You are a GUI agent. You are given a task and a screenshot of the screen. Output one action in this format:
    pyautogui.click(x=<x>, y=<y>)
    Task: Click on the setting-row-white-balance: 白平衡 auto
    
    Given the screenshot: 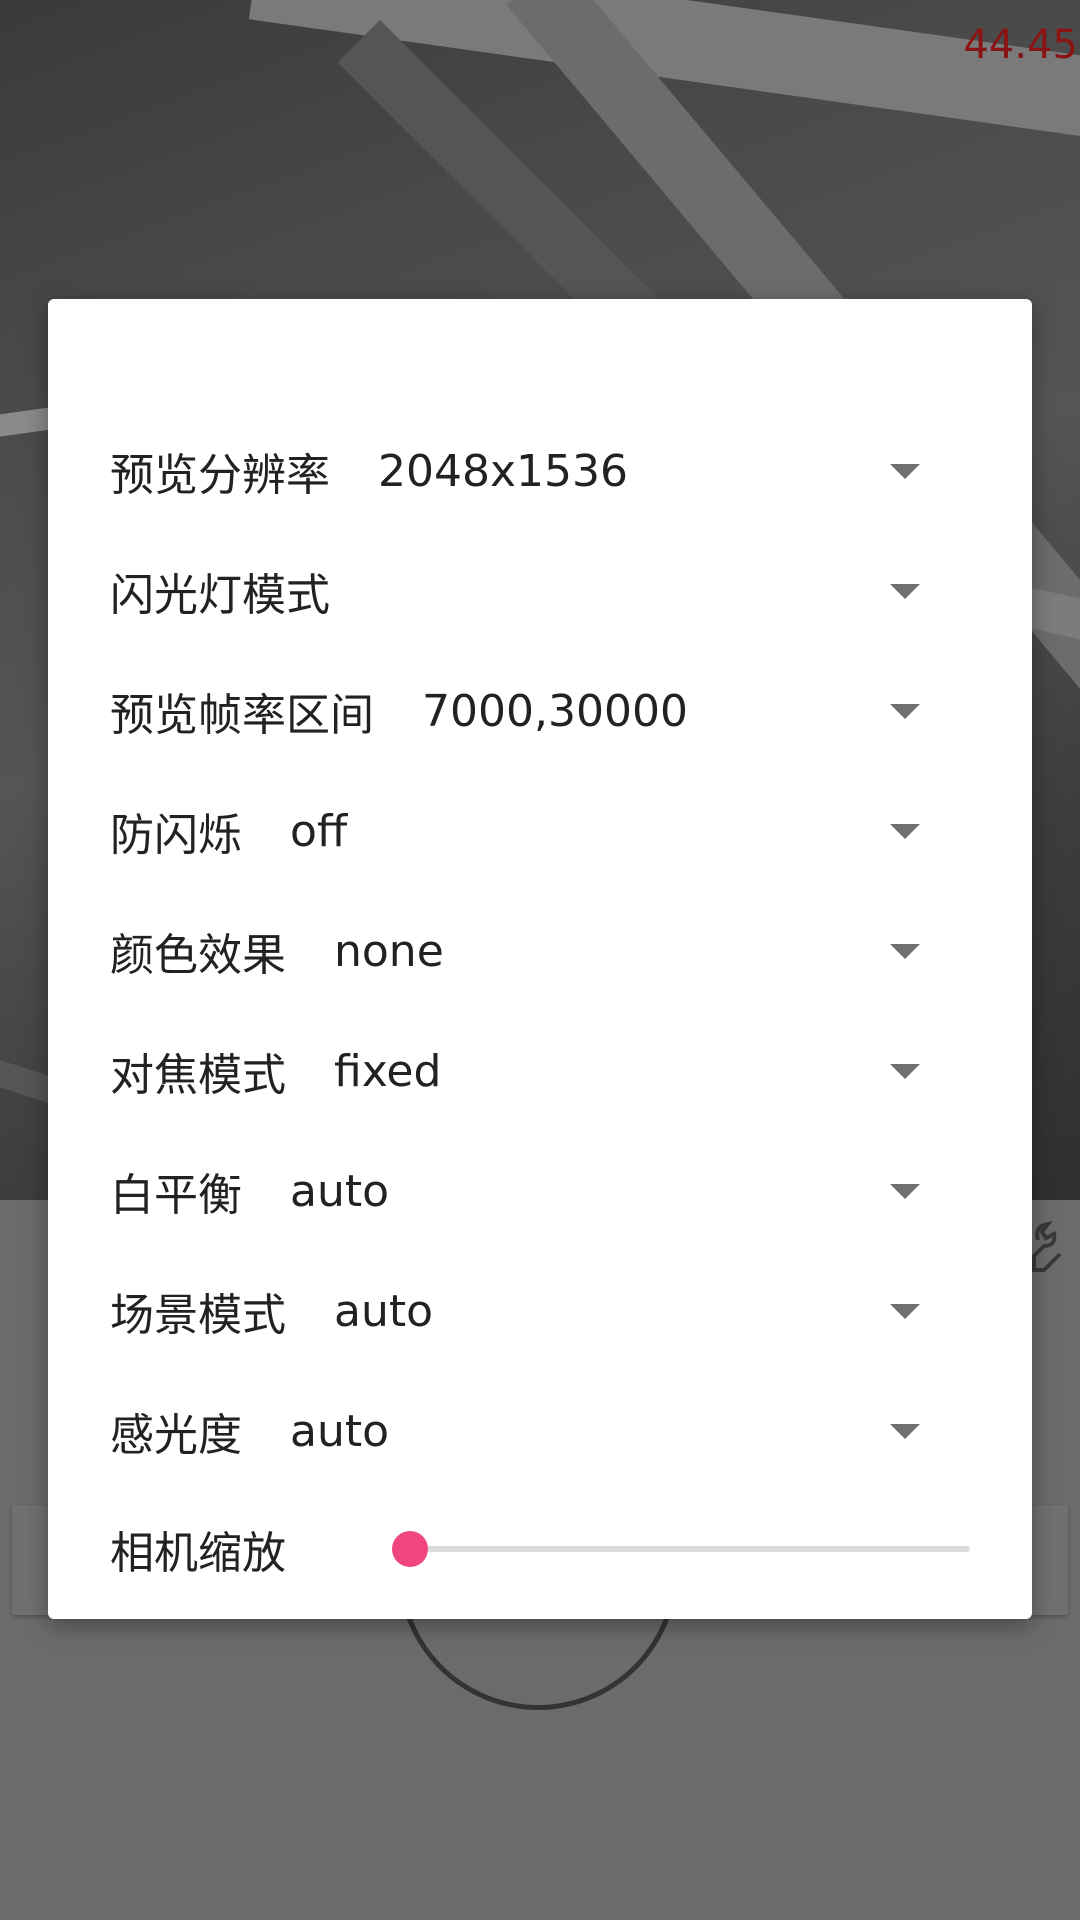 What is the action you would take?
    pyautogui.click(x=540, y=1191)
    